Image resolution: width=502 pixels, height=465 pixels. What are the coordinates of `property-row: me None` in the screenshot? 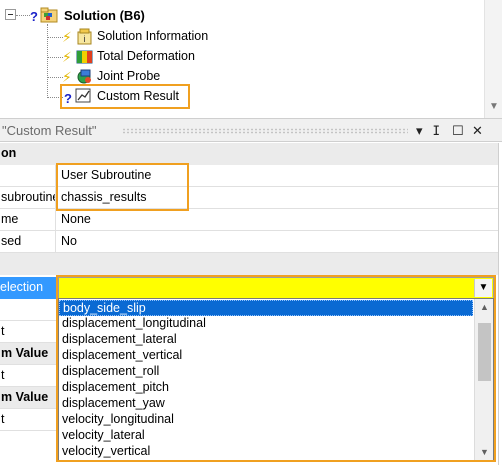 It's located at (249, 220).